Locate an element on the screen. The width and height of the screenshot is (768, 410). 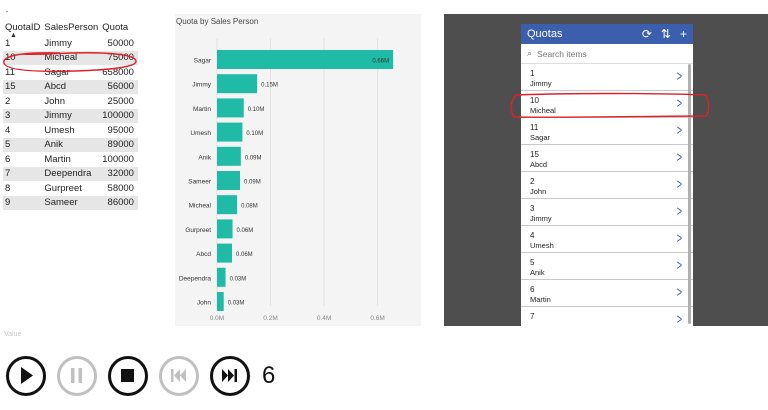
item-quota-id: 5 is located at coordinates (532, 262).